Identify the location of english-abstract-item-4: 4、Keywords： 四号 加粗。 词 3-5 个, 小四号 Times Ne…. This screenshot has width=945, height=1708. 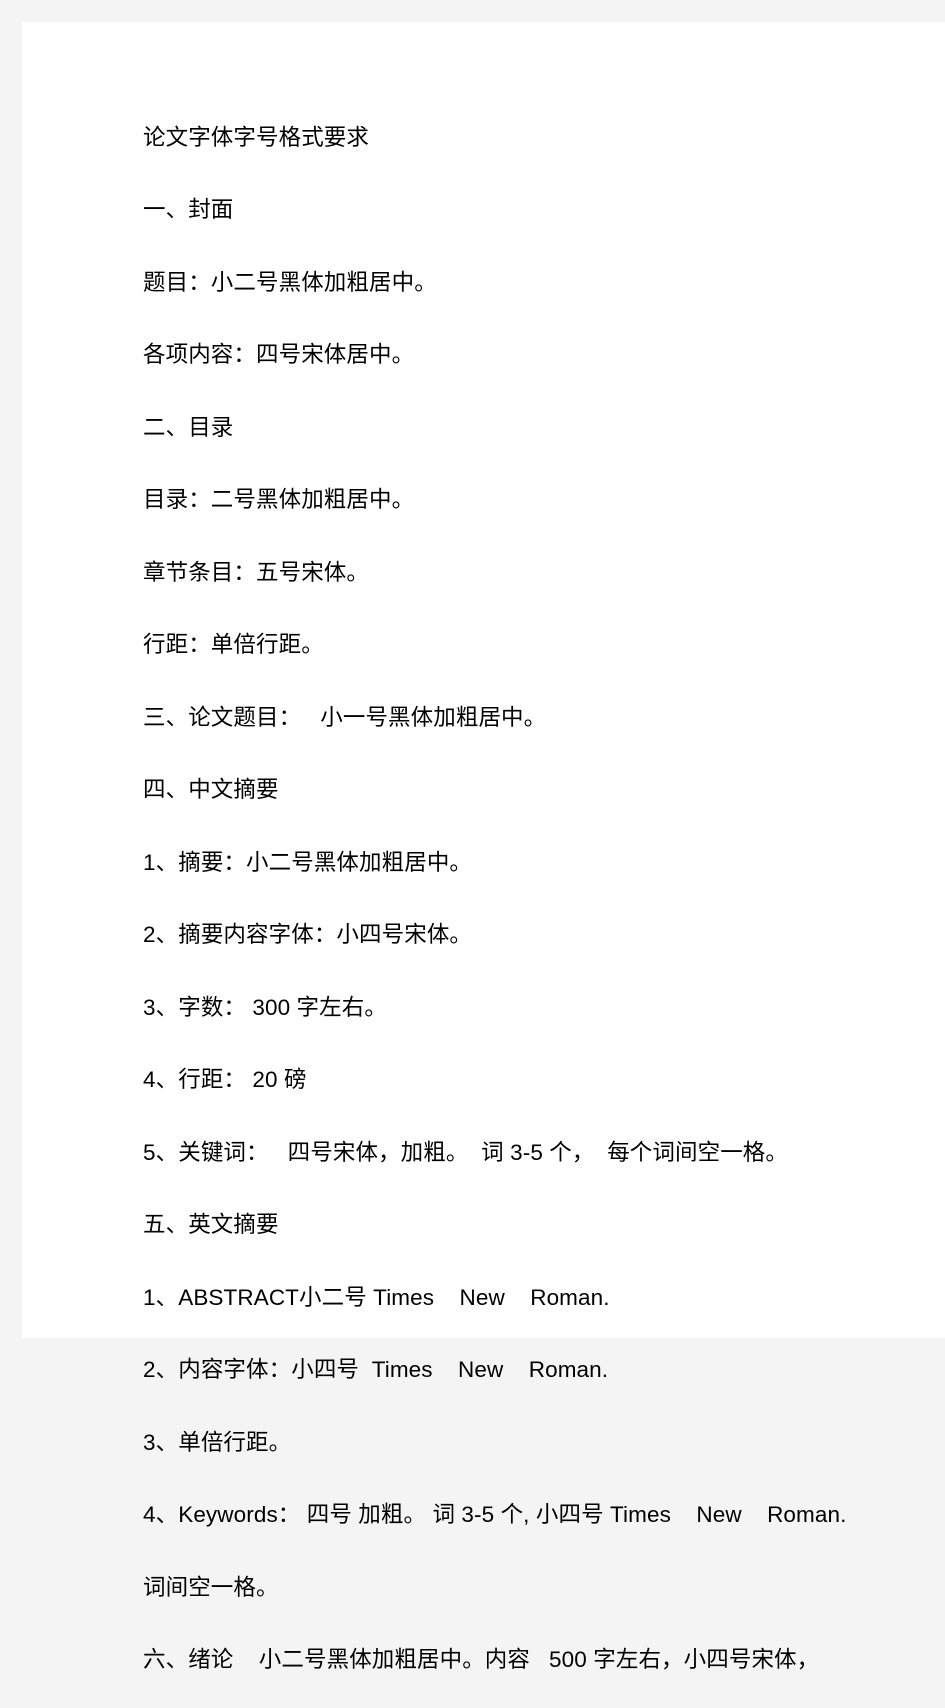
(524, 1515).